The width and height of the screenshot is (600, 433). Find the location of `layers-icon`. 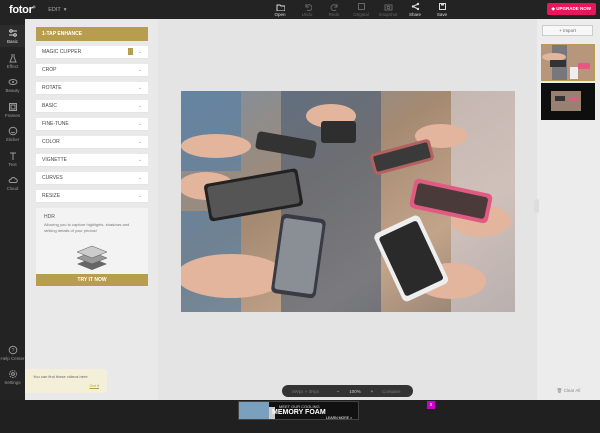

layers-icon is located at coordinates (92, 257).